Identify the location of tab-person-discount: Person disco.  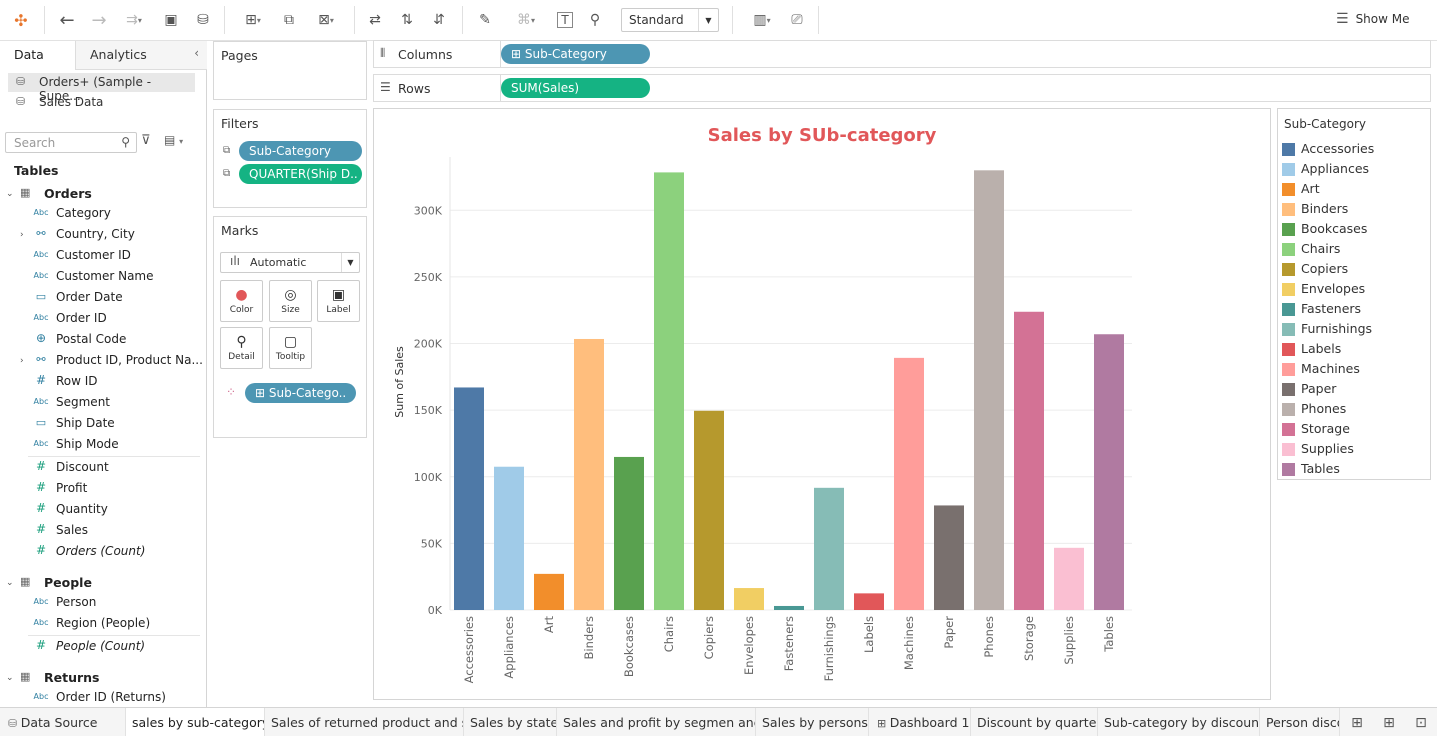
(1300, 722).